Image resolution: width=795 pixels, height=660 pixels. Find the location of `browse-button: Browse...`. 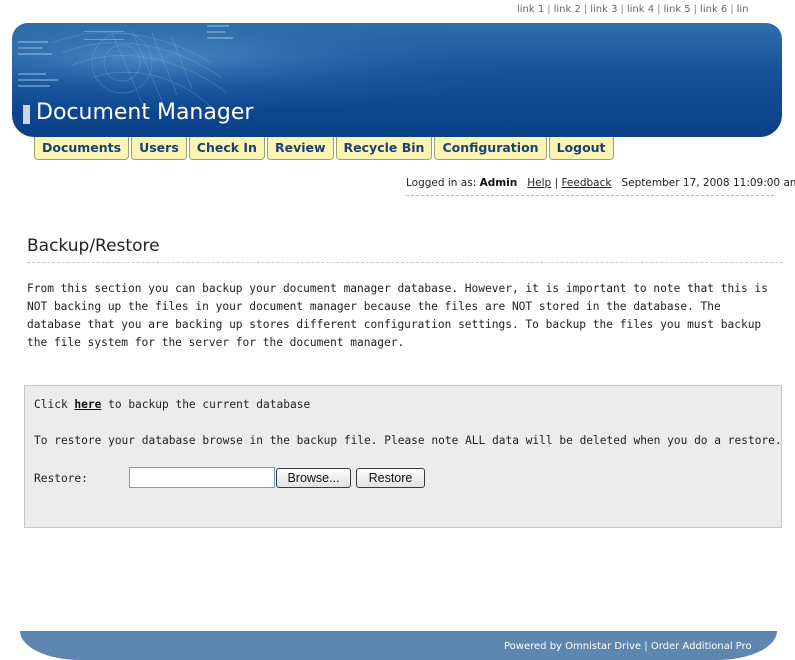

browse-button: Browse... is located at coordinates (313, 478).